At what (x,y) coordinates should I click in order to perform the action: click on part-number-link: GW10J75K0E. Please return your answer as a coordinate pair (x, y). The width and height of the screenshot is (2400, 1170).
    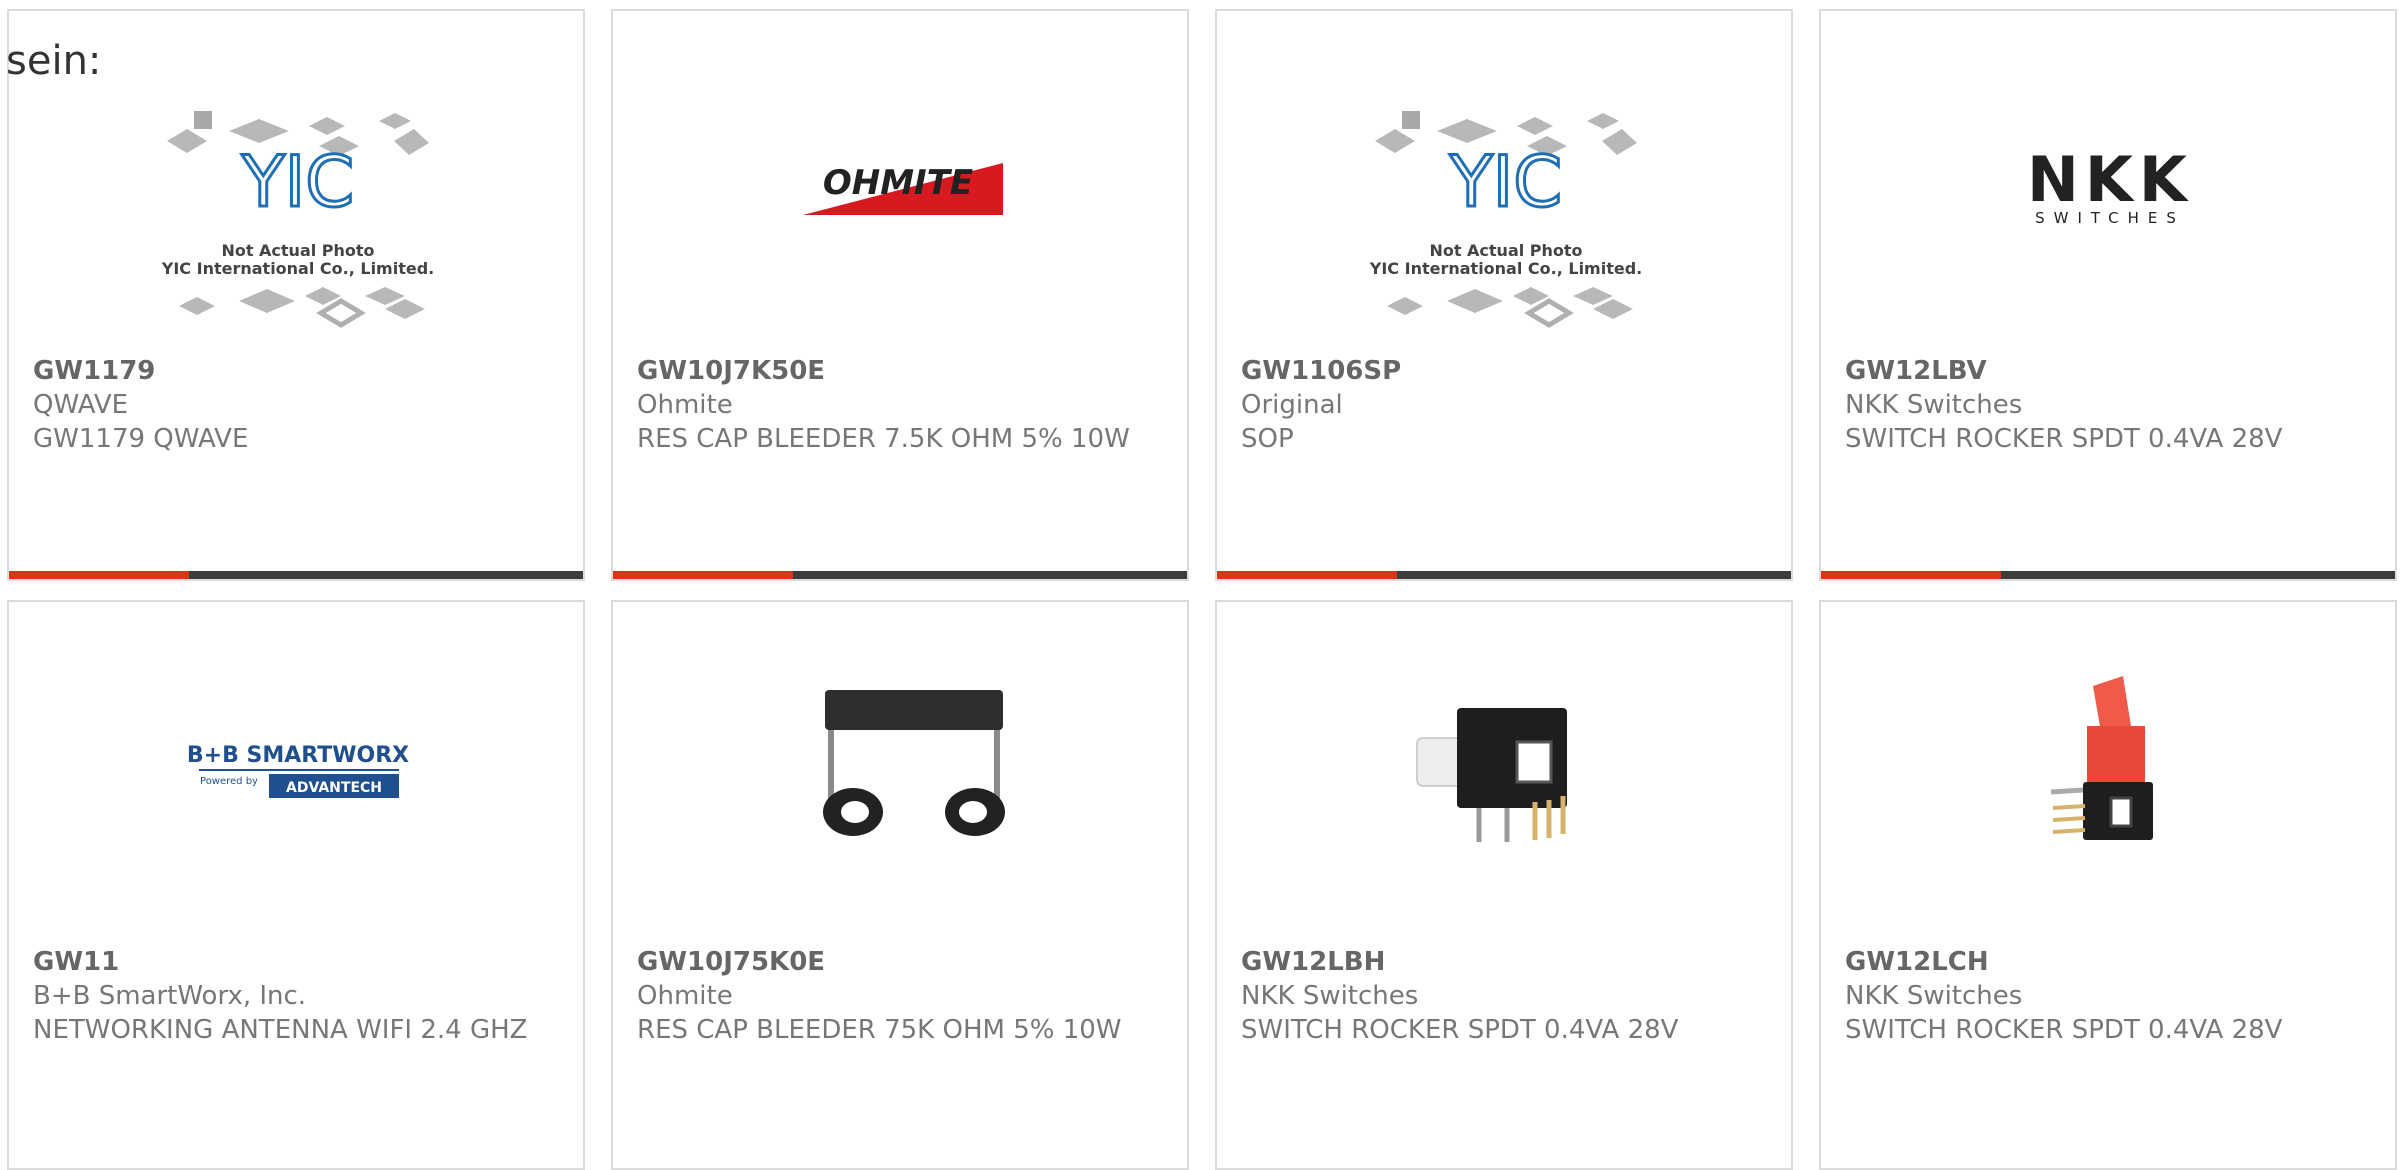
    Looking at the image, I should click on (900, 962).